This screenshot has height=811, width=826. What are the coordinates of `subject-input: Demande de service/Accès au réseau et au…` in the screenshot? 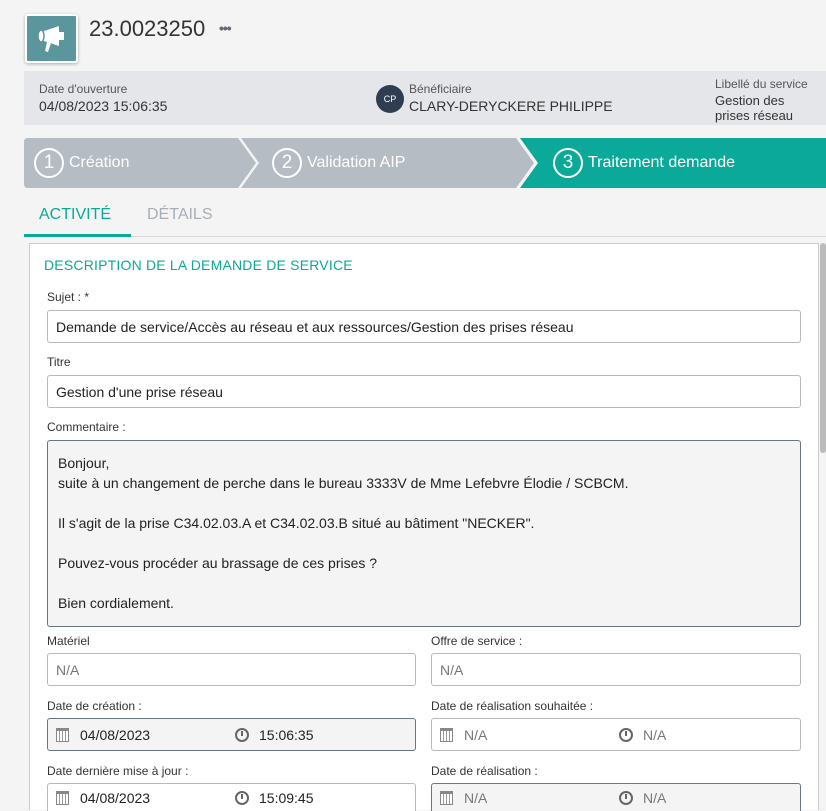 It's located at (424, 326).